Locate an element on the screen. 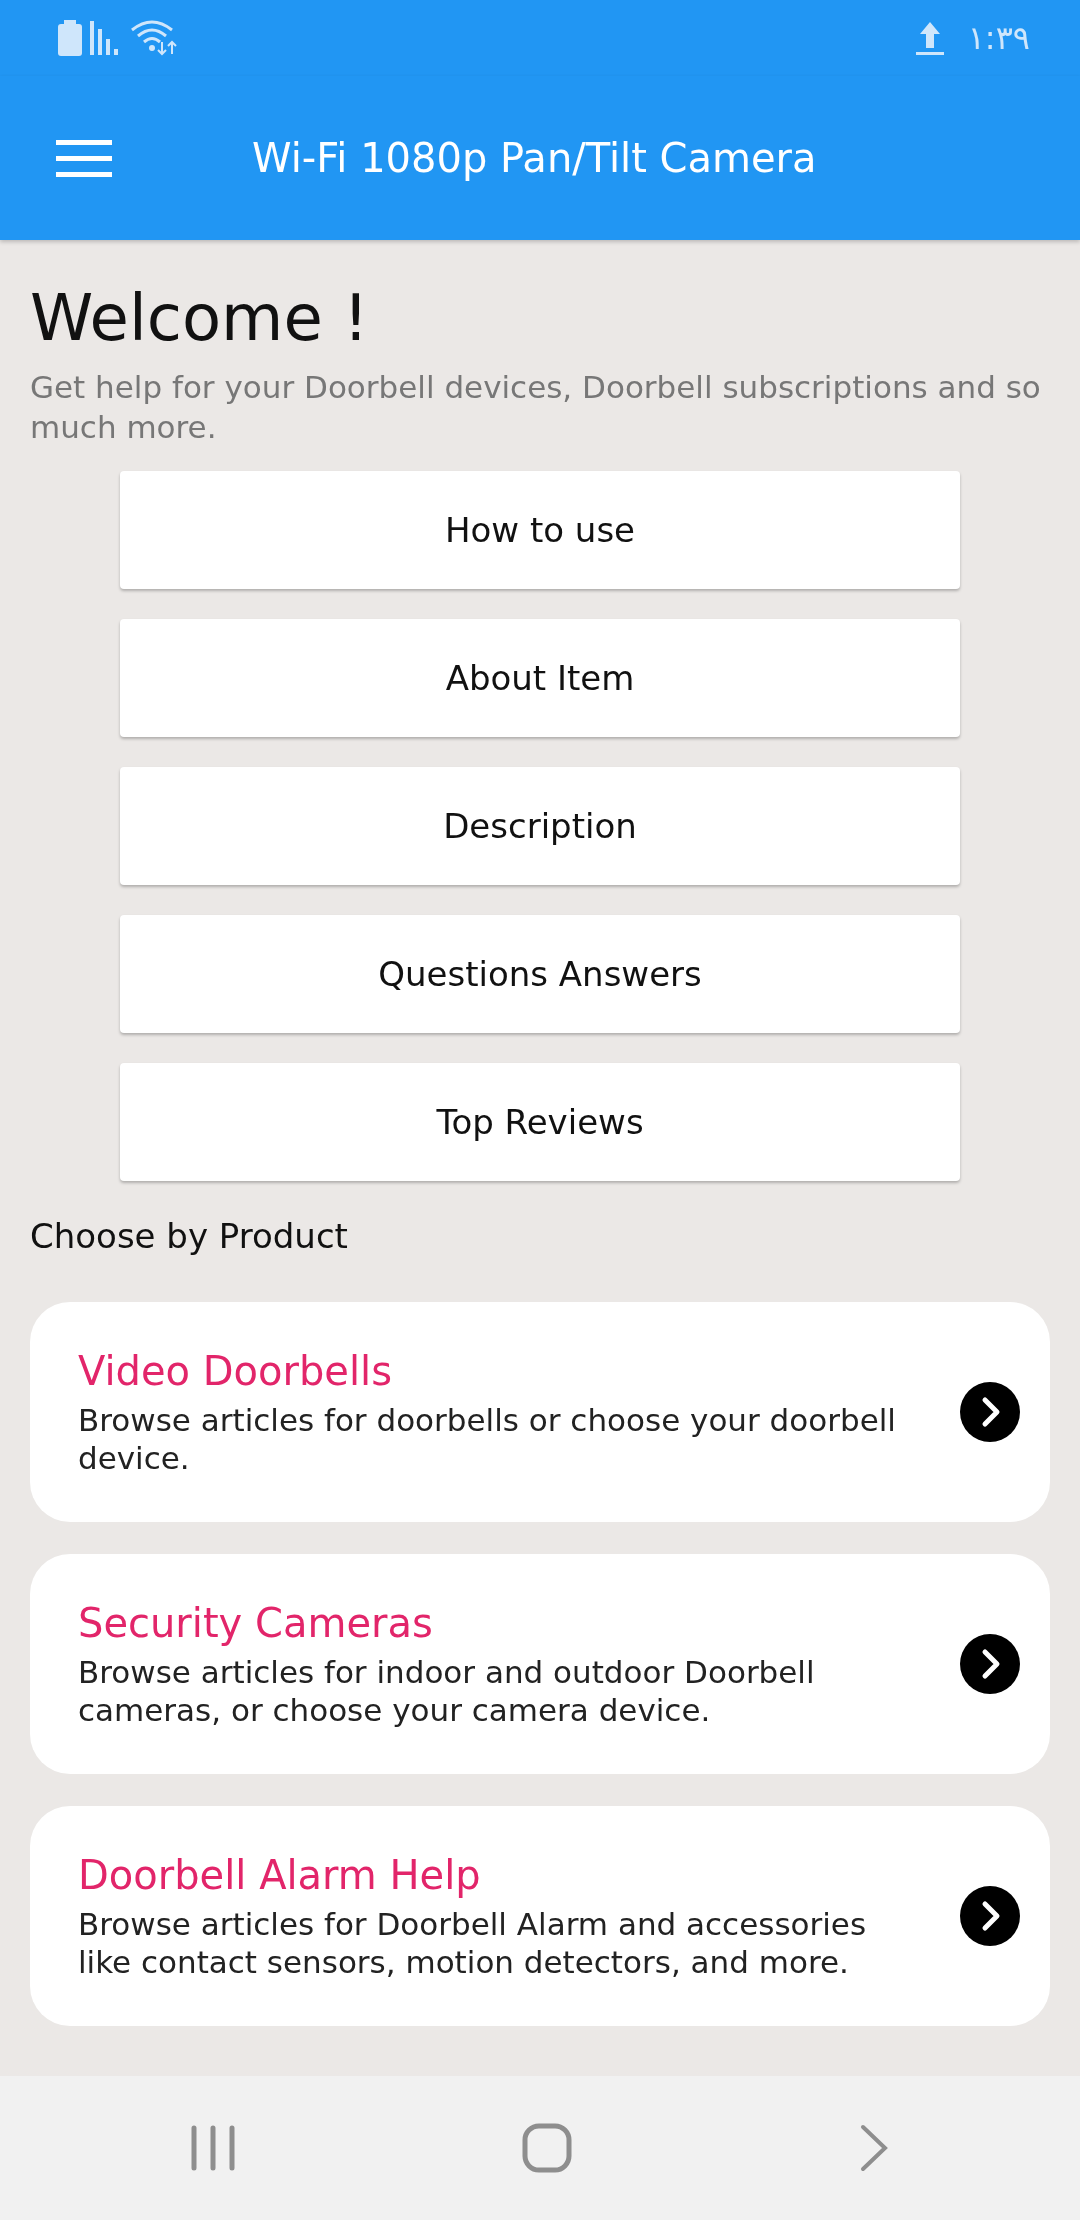 This screenshot has height=2220, width=1080. product-card: Doorbell Alarm Help Browse articles for Doorbell Alarm and accessories like contact sensors, motion detectors, and more. is located at coordinates (540, 1916).